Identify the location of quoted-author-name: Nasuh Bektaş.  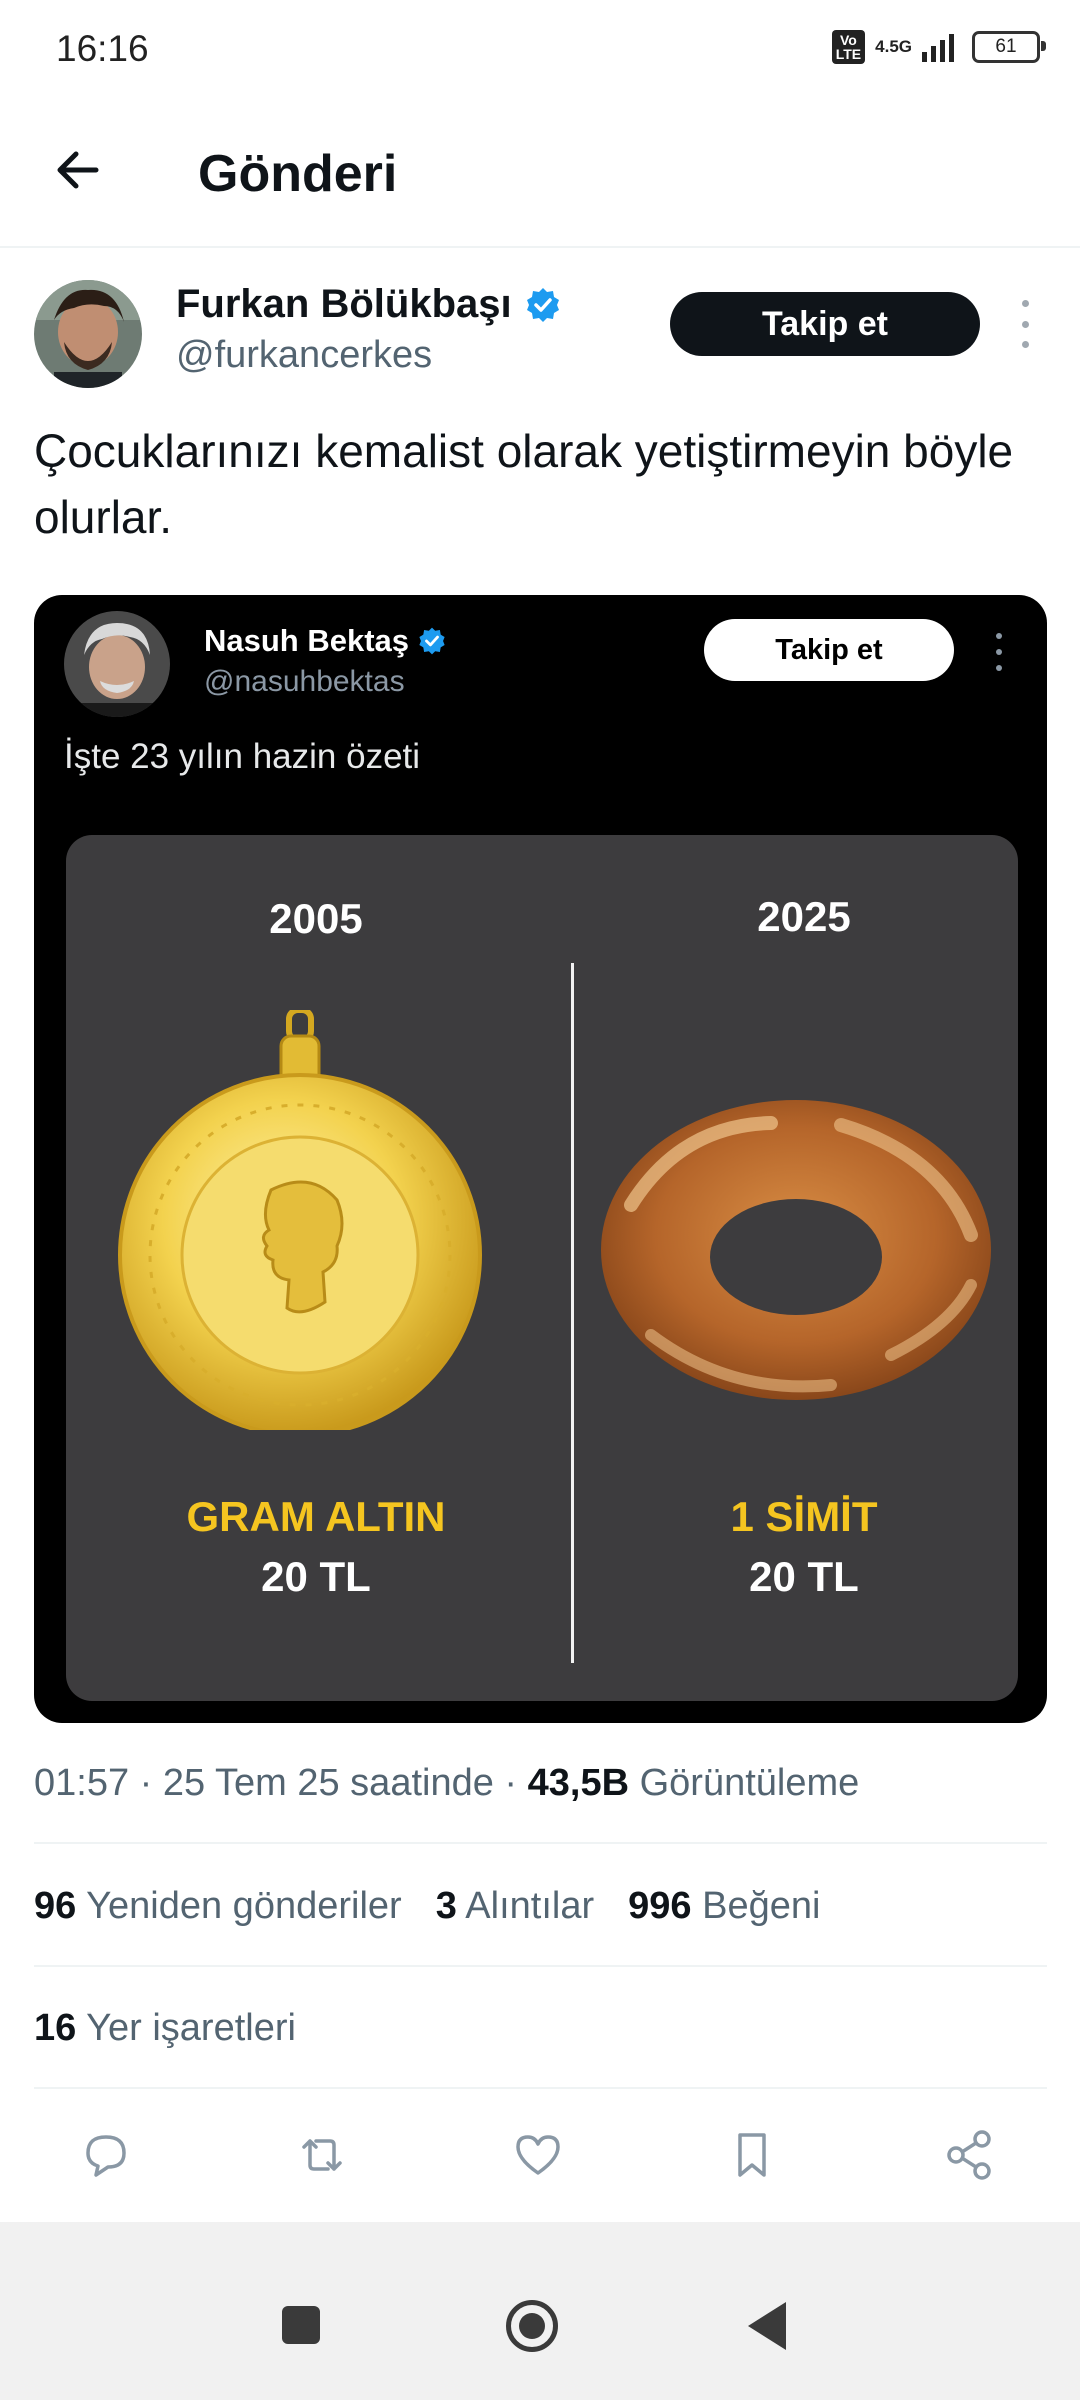
(307, 640).